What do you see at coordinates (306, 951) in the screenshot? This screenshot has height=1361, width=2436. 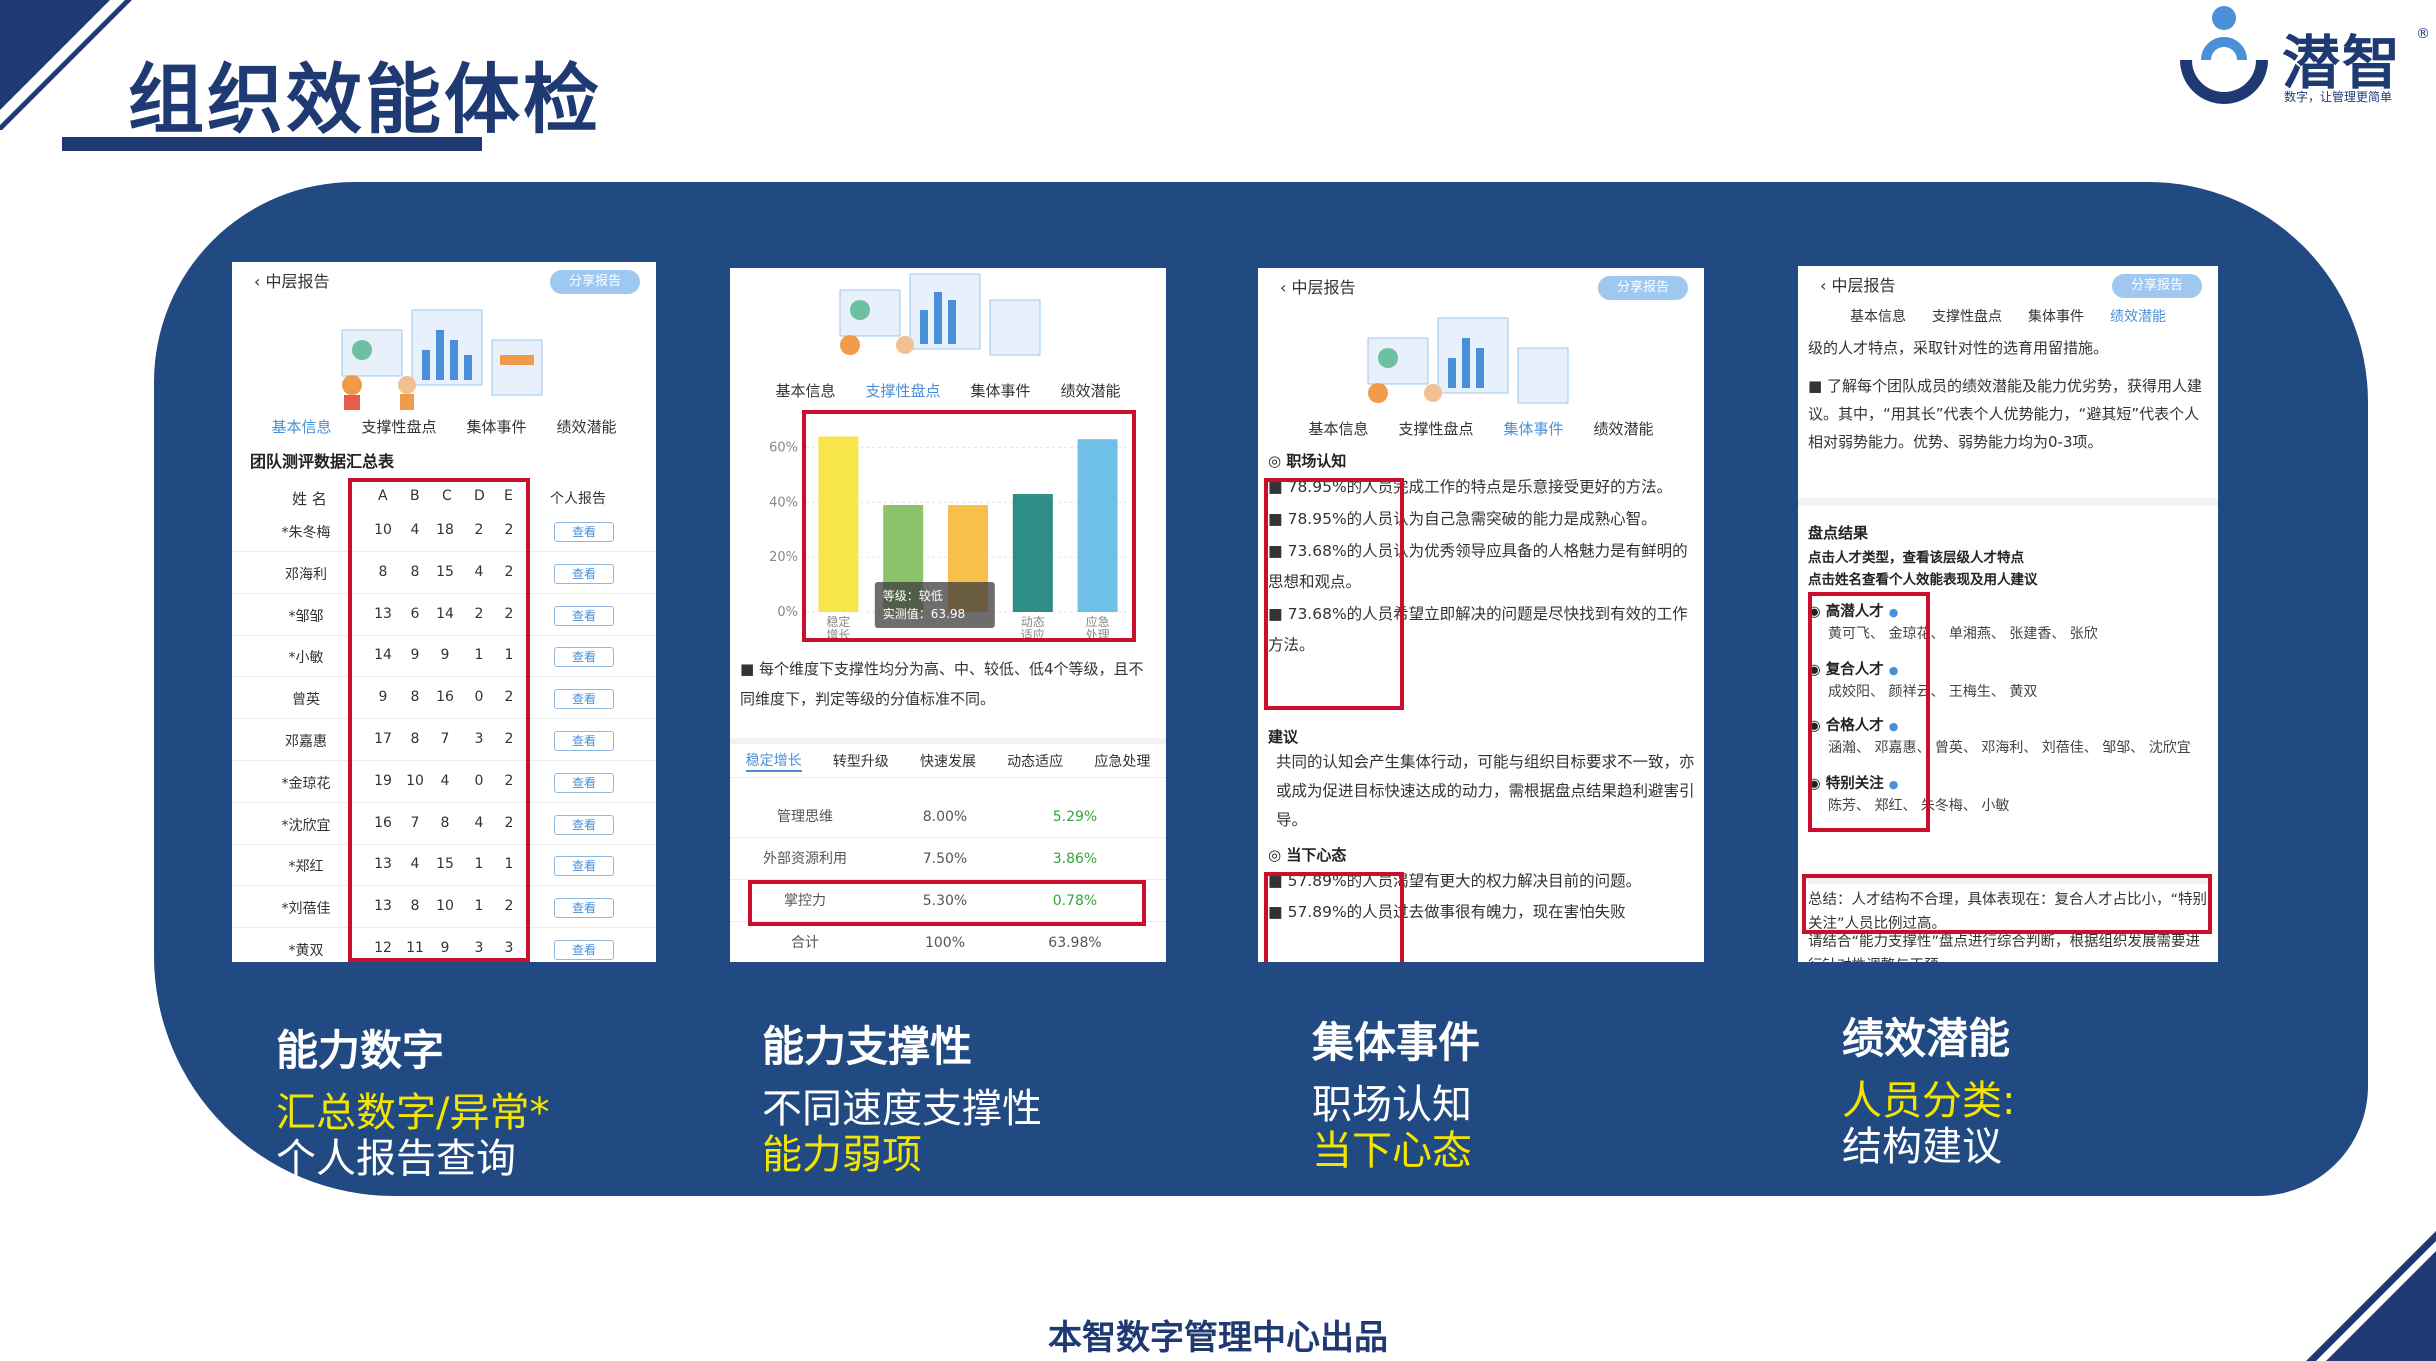 I see `row-name: *黄双` at bounding box center [306, 951].